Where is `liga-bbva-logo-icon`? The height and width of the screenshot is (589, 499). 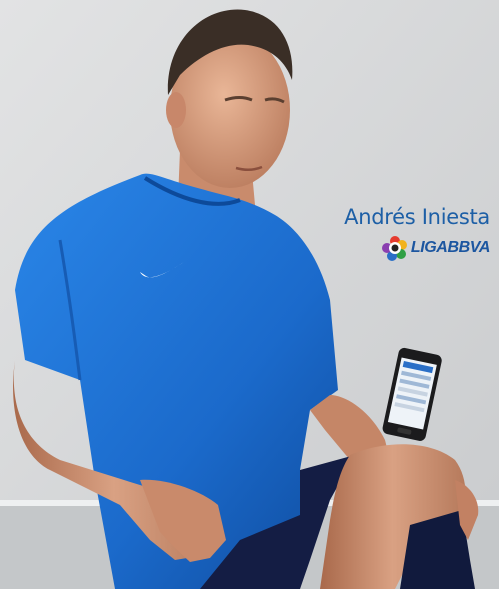 liga-bbva-logo-icon is located at coordinates (394, 248).